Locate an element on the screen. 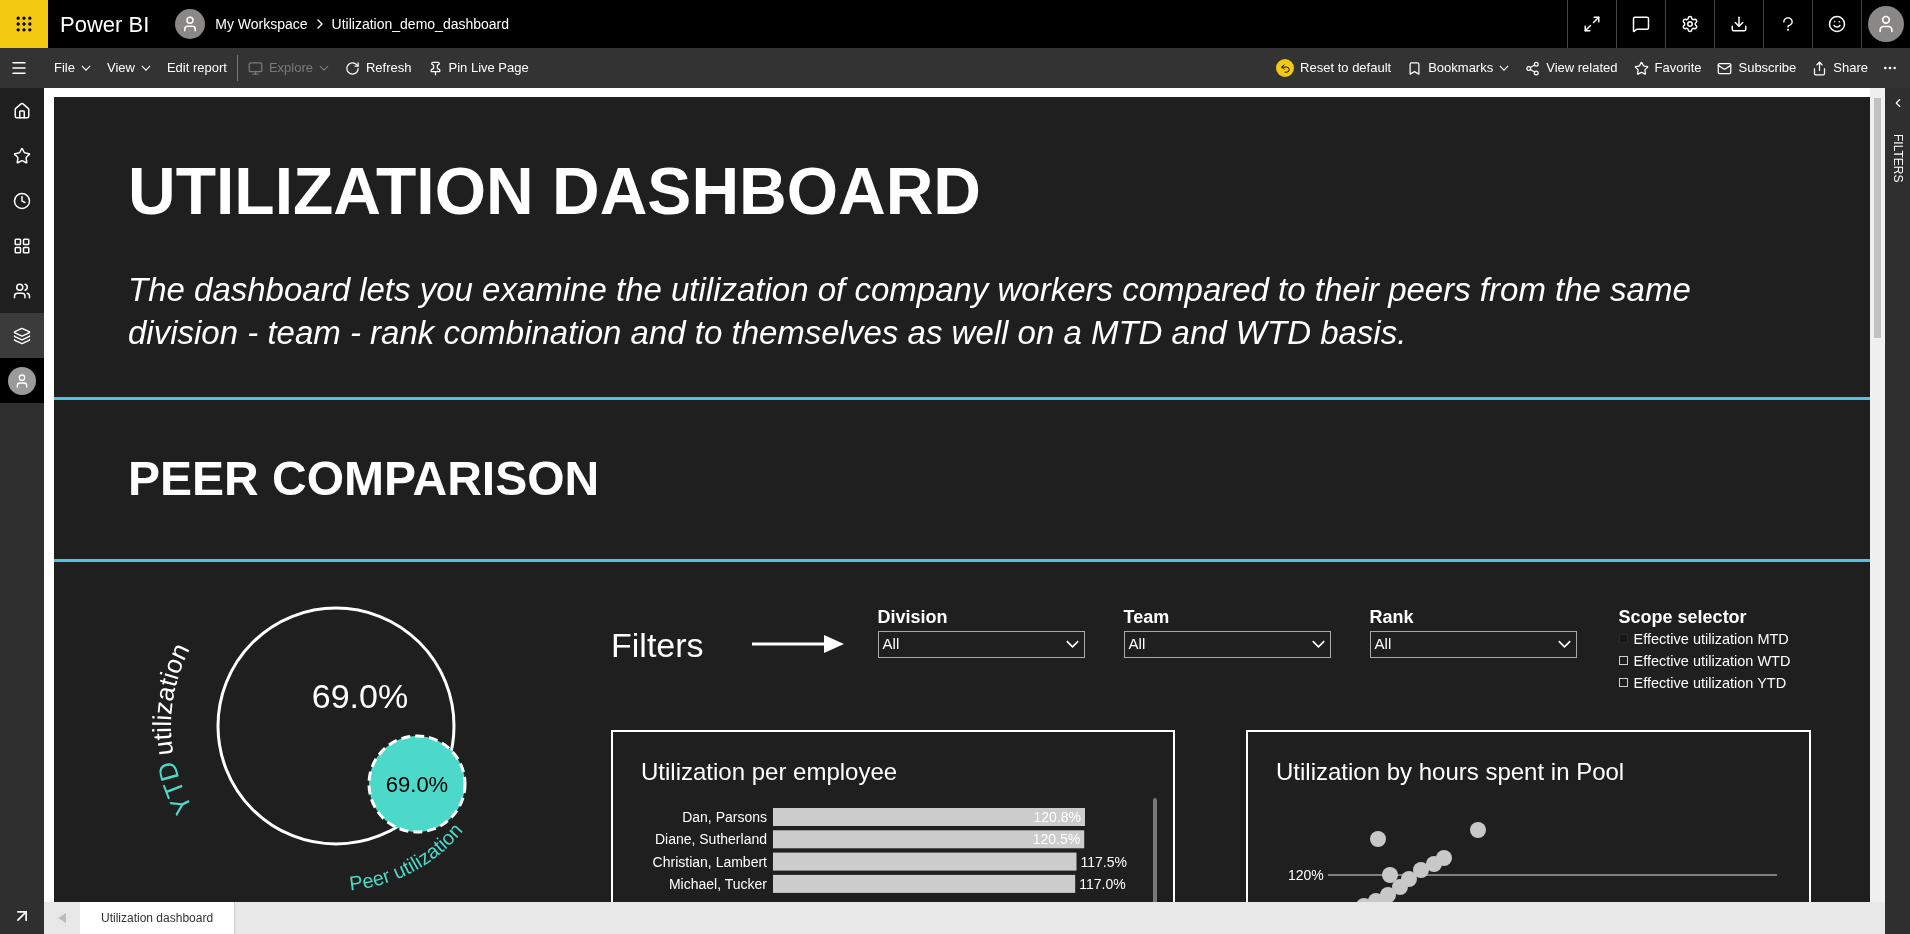 The height and width of the screenshot is (934, 1910). toolbar-button: View related is located at coordinates (1571, 68).